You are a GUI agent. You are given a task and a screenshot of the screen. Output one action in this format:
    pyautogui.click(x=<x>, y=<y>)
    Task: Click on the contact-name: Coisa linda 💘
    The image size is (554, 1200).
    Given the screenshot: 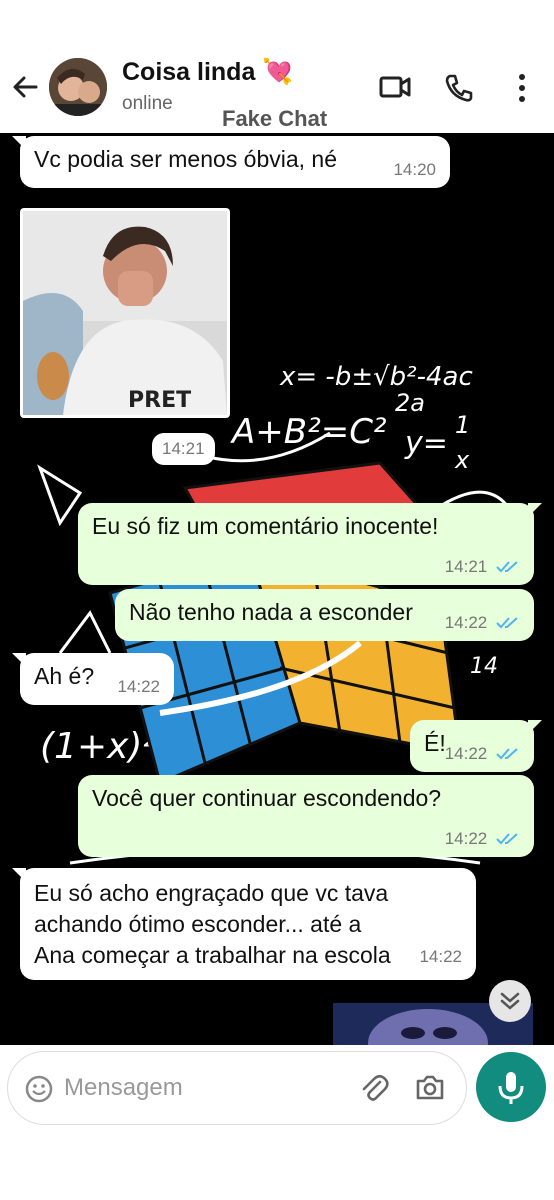 What is the action you would take?
    pyautogui.click(x=207, y=72)
    